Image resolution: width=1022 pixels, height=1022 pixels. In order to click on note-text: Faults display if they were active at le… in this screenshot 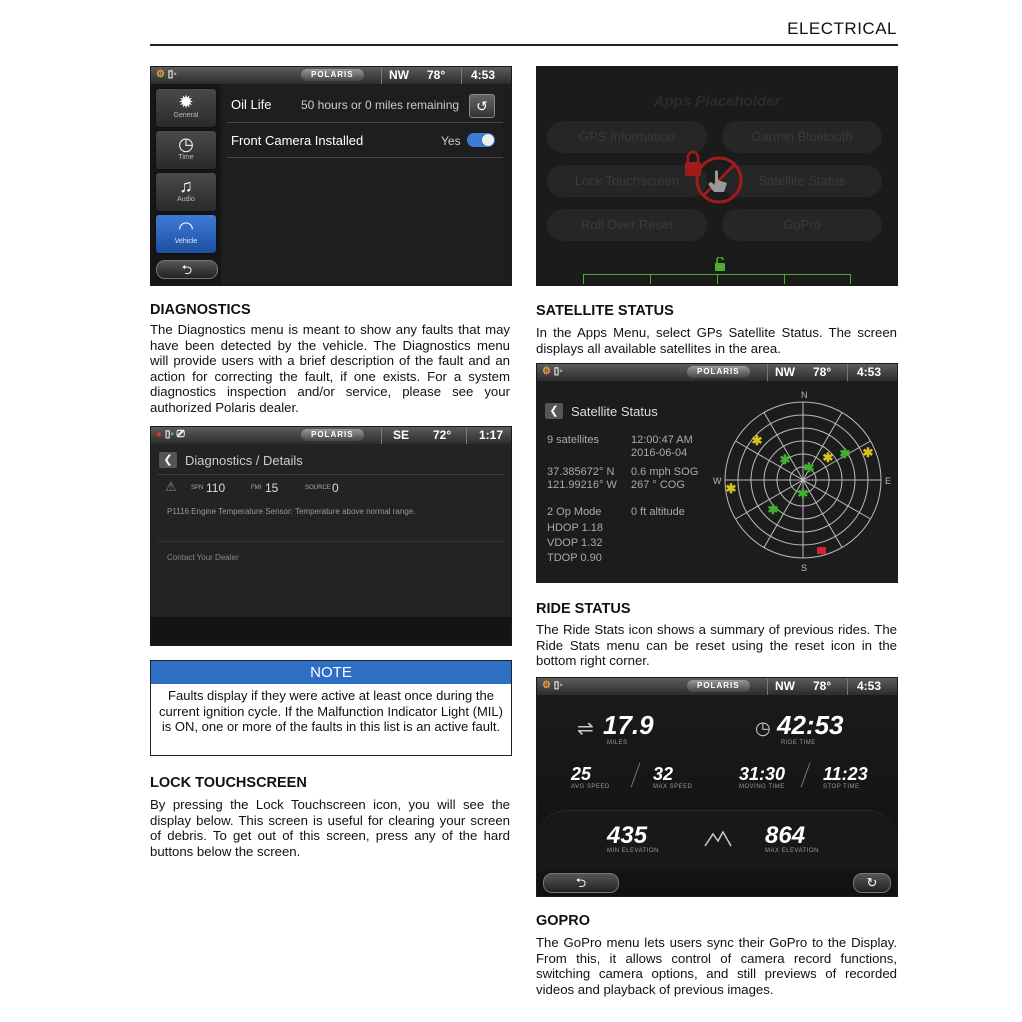, I will do `click(331, 711)`.